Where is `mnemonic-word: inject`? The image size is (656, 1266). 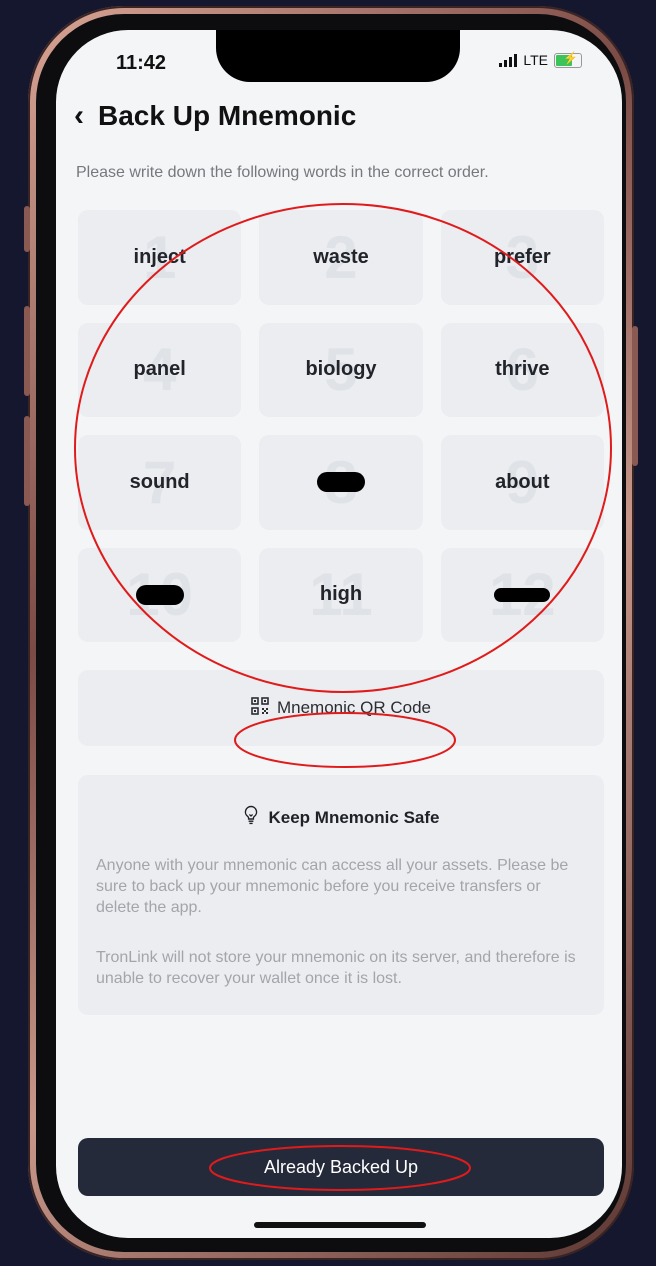 mnemonic-word: inject is located at coordinates (159, 256).